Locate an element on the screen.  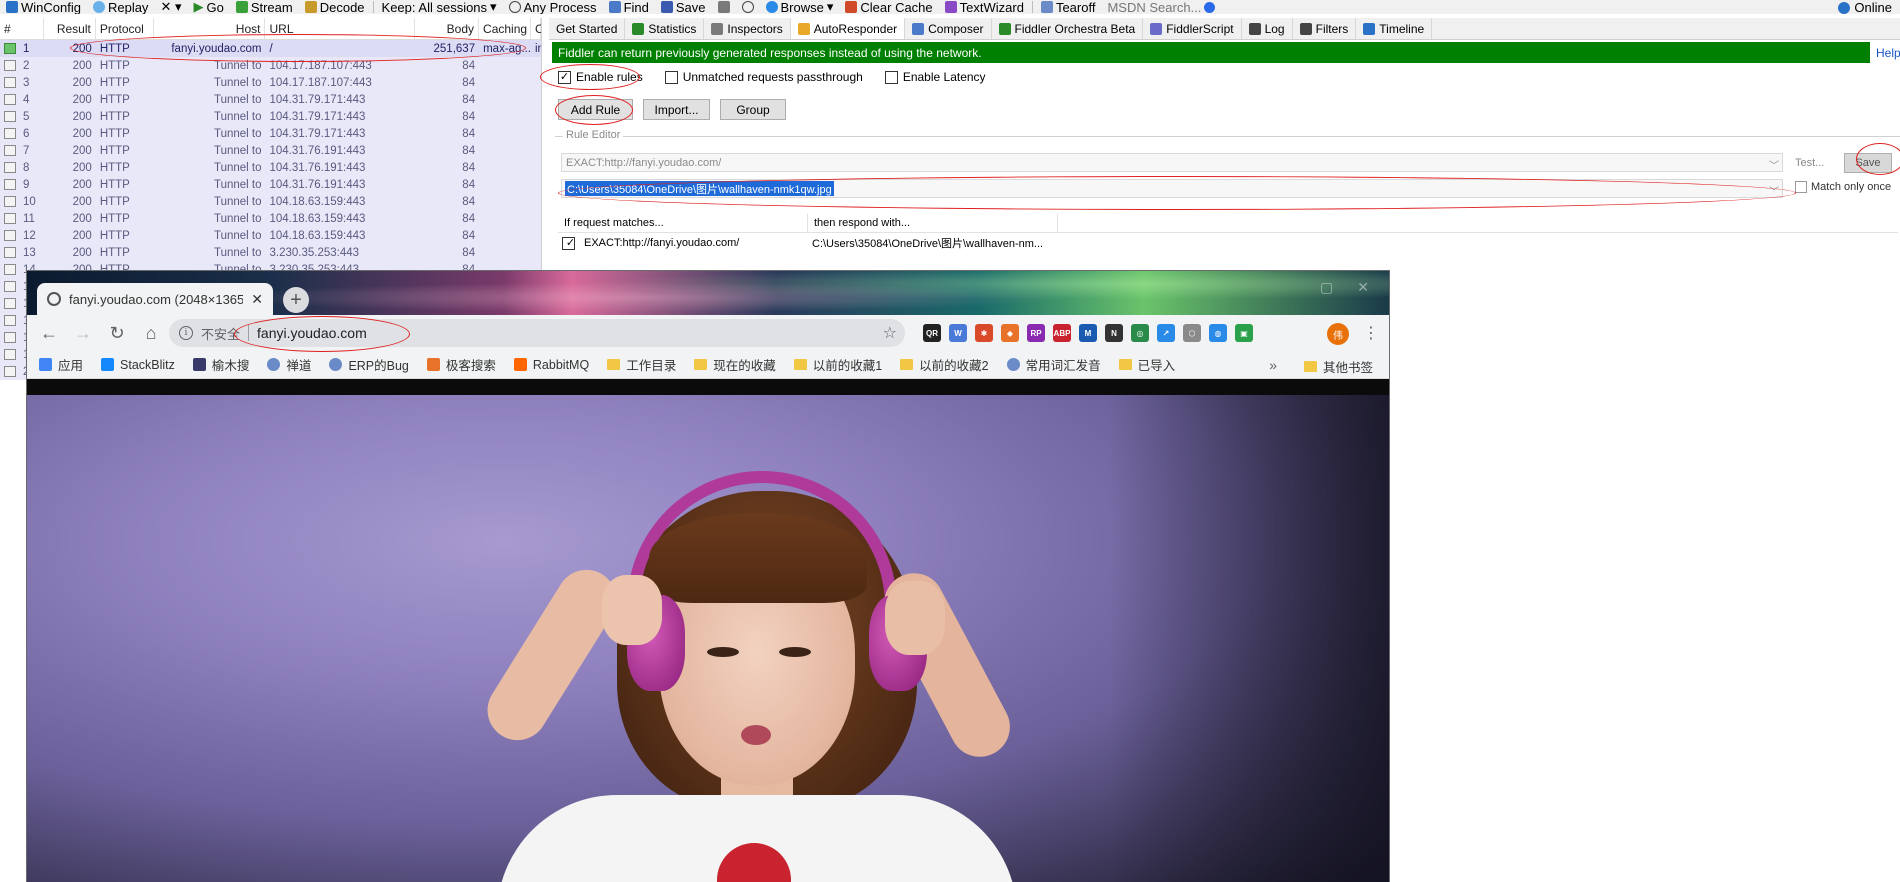
clear-cache-button: Clear Cache is located at coordinates (888, 7).